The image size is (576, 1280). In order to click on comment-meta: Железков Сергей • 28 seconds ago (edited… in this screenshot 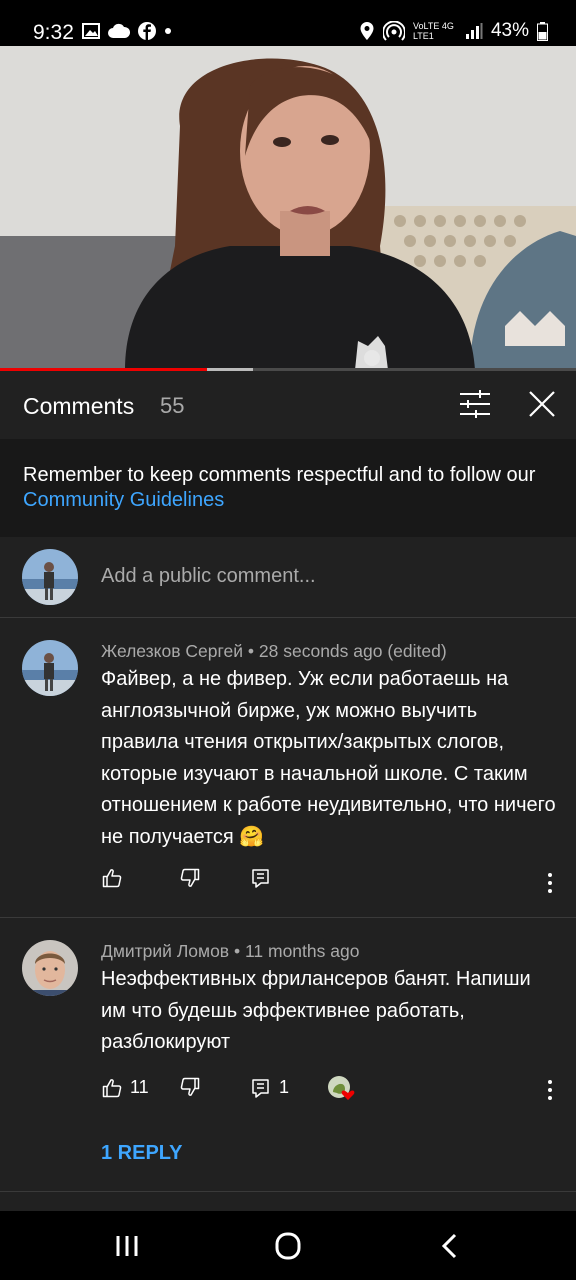, I will do `click(274, 651)`.